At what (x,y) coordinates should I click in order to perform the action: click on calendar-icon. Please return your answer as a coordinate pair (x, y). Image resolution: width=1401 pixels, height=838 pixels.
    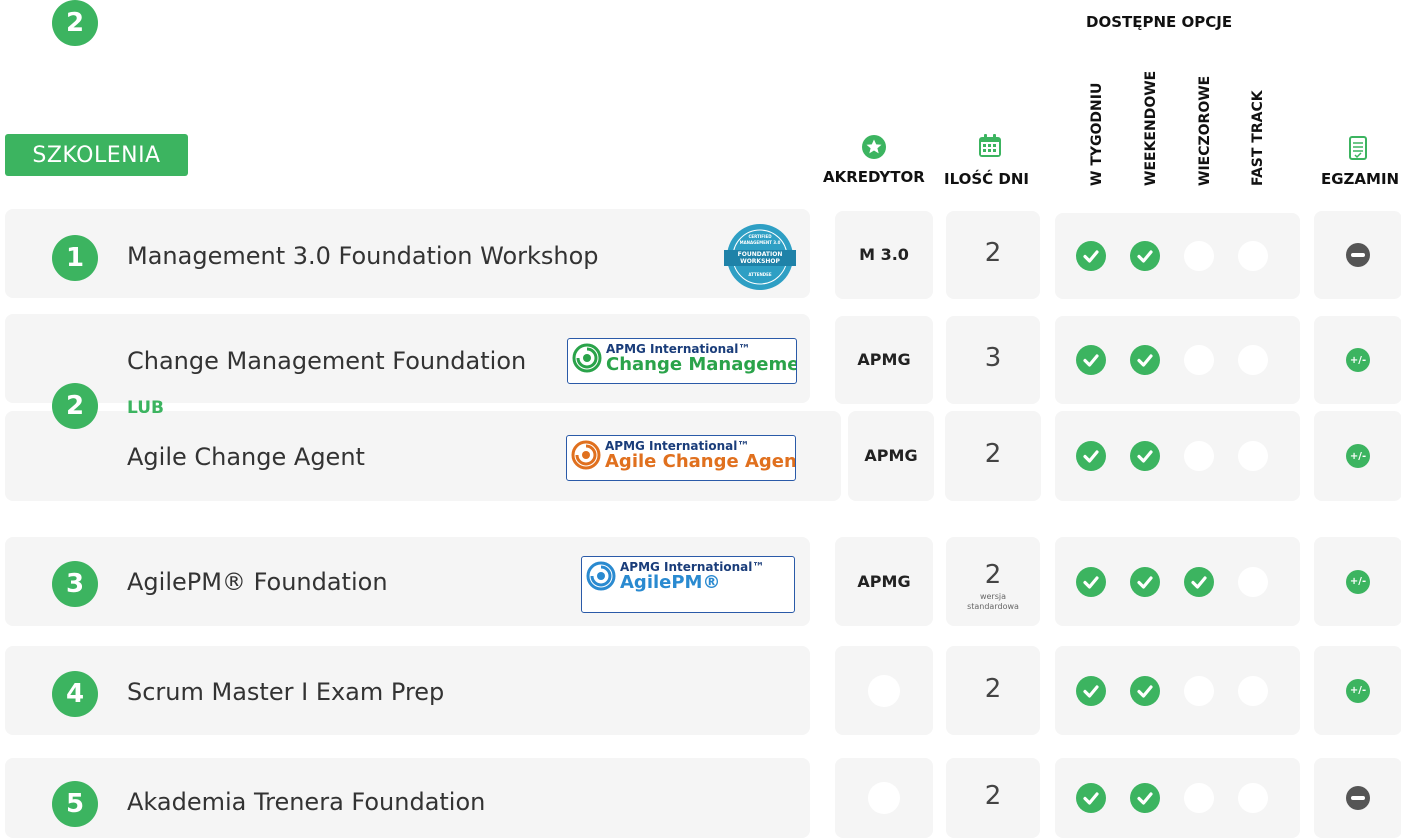
    Looking at the image, I should click on (990, 145).